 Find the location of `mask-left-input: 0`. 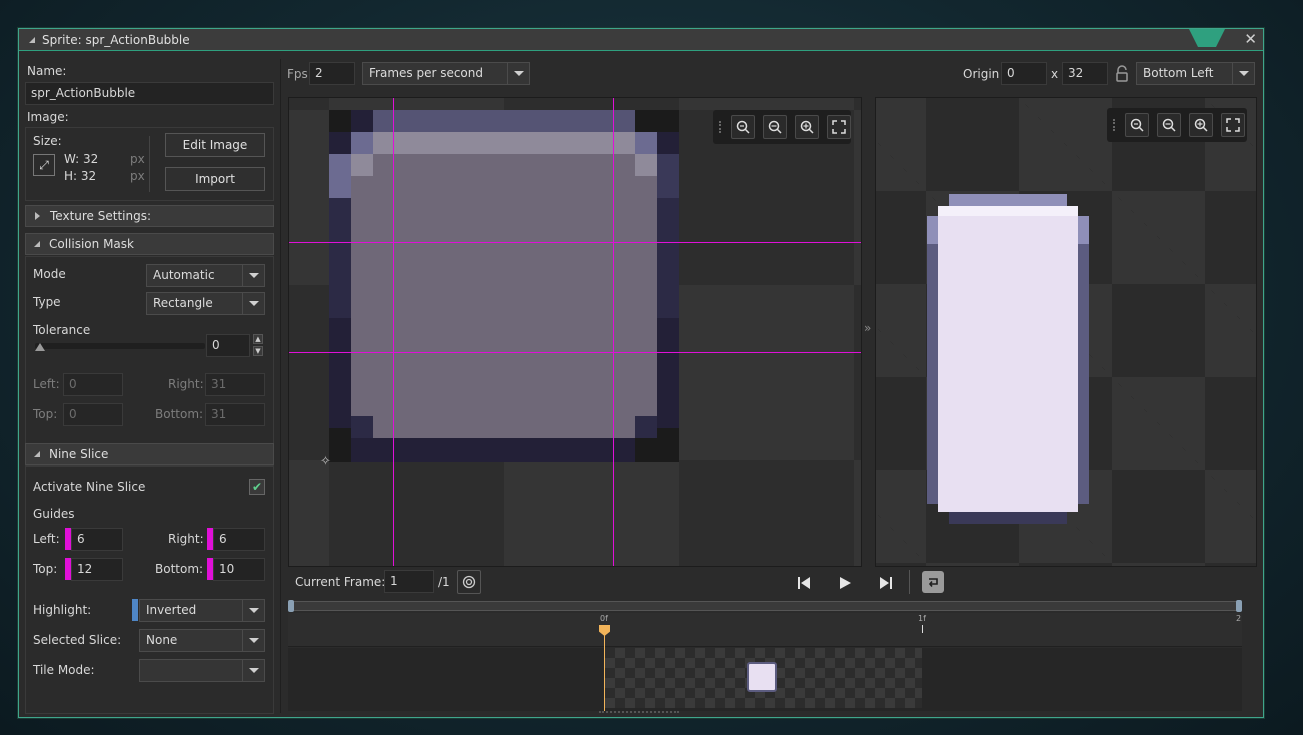

mask-left-input: 0 is located at coordinates (93, 384).